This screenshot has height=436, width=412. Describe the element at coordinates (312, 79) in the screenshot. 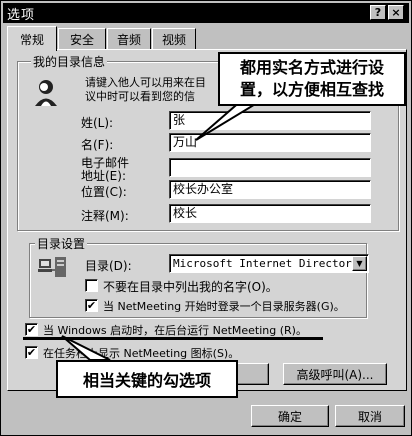

I see `callout-real-name: 都用实名方式进行设 置，以方便相互查找` at that location.